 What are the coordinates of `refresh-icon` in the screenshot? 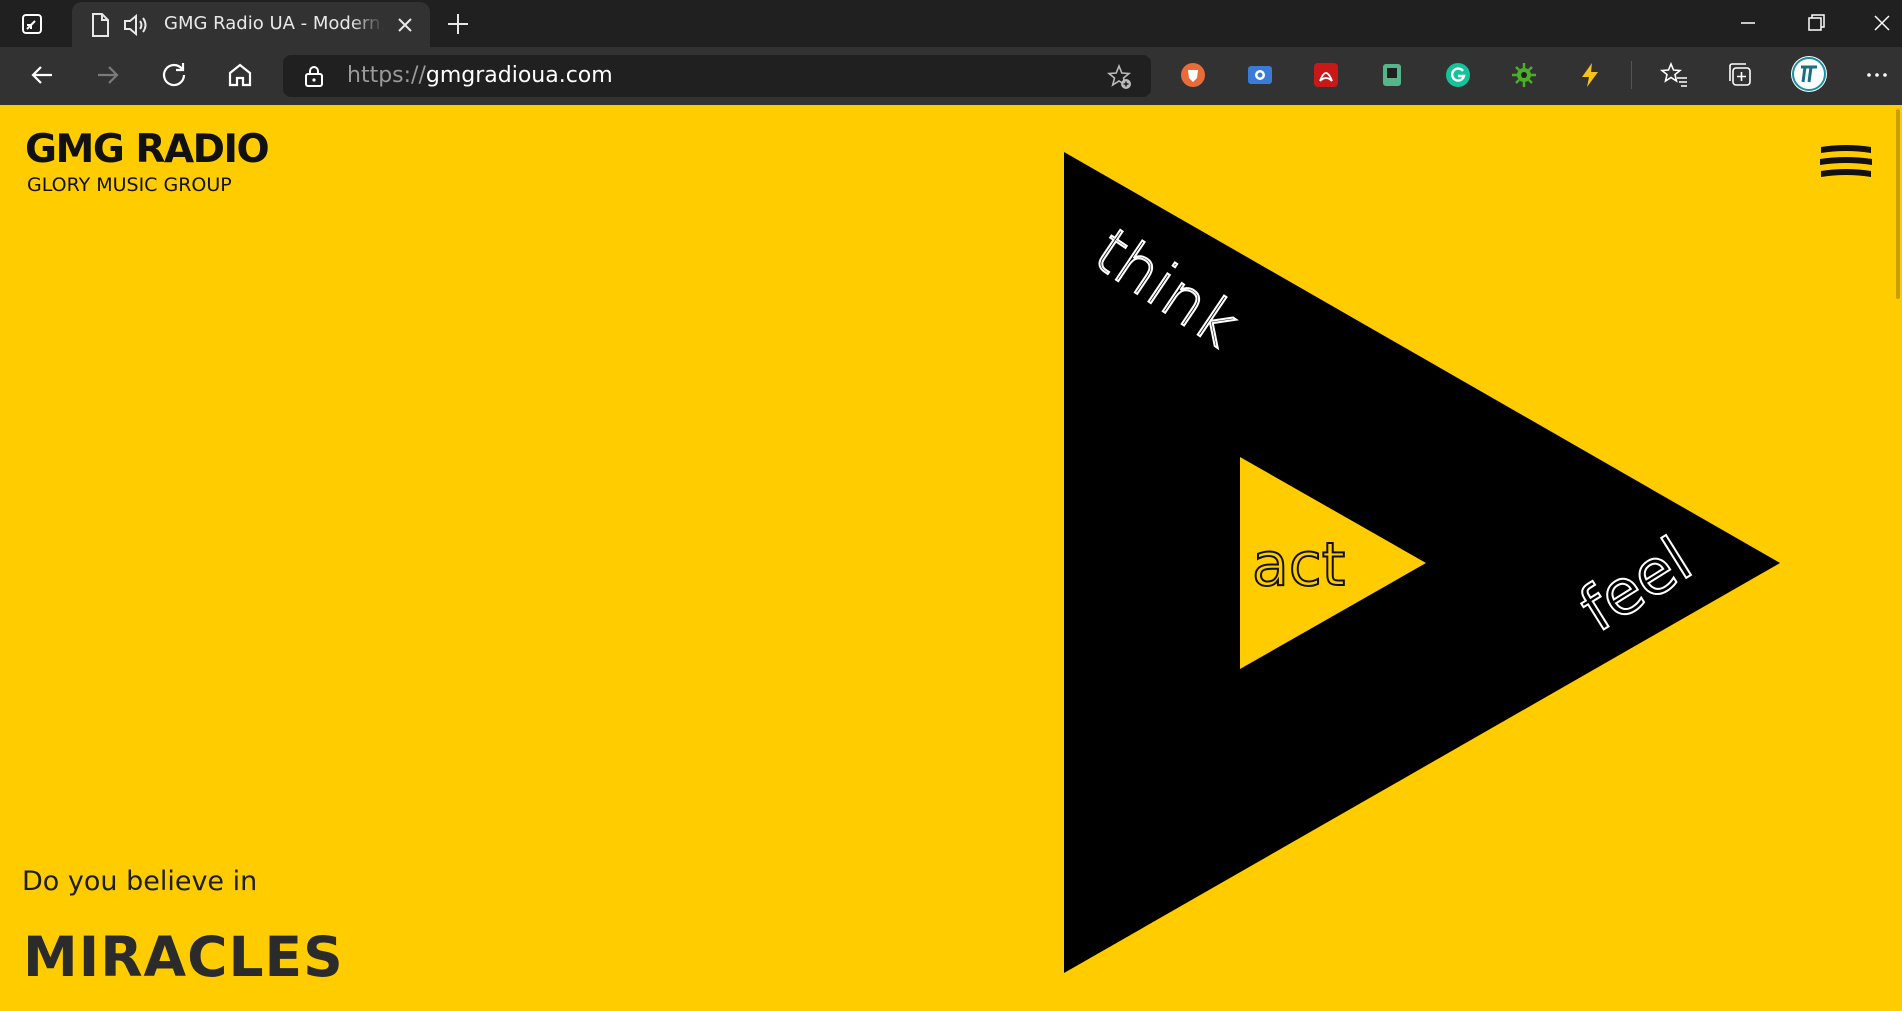 It's located at (174, 75).